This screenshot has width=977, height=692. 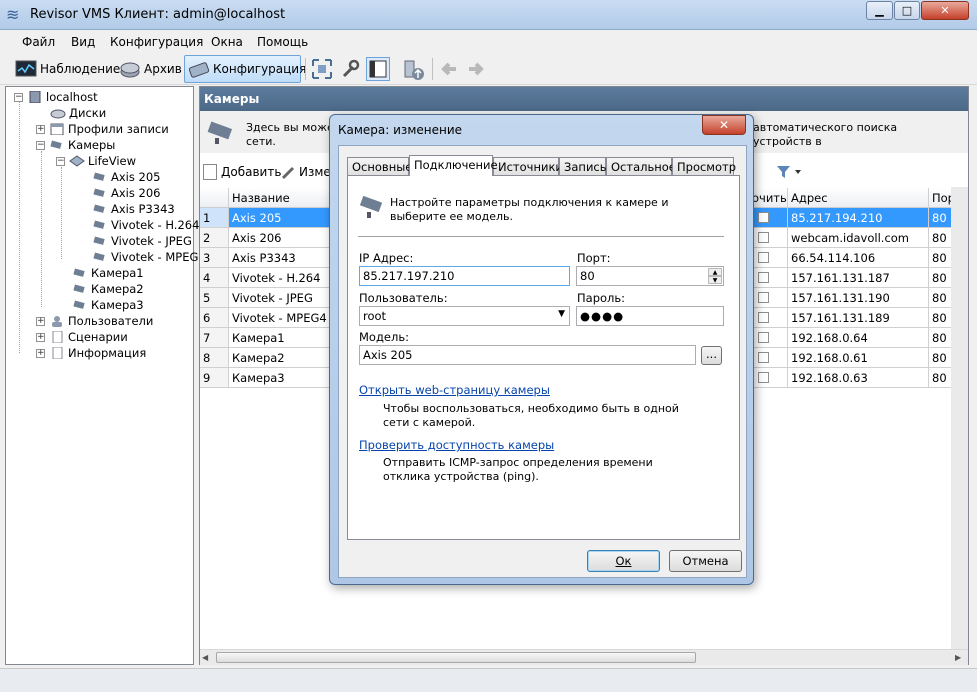 I want to click on user-select: root ▼, so click(x=464, y=316).